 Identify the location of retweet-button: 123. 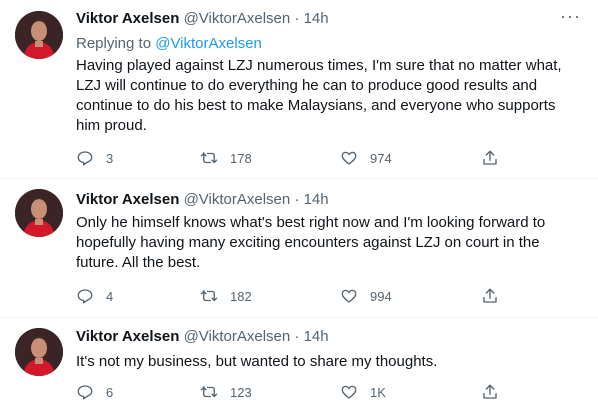
(226, 392).